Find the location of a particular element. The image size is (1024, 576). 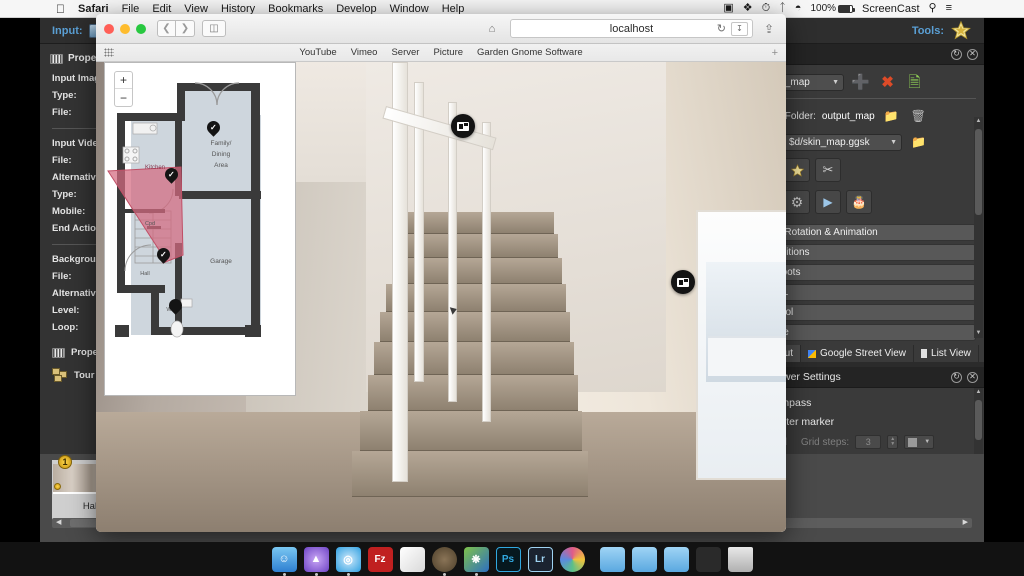

minimize-window-button is located at coordinates (125, 28).